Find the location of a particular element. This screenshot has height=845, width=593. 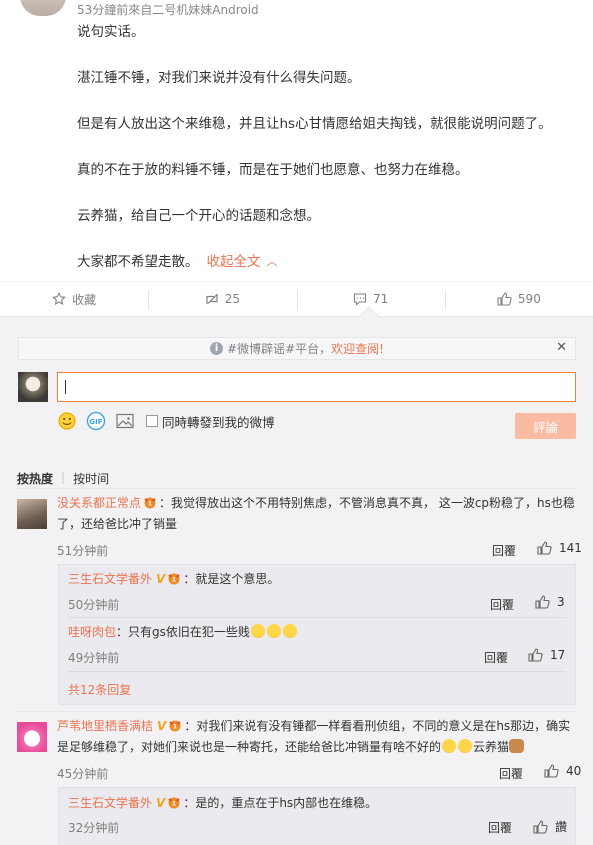

info-icon: i is located at coordinates (217, 348).